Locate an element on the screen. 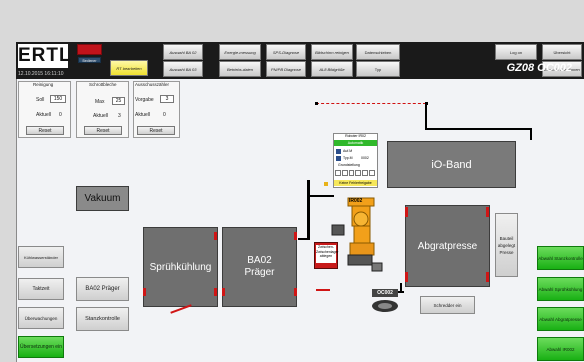 The width and height of the screenshot is (584, 362). ba02-praeger-button: BA02 Präger is located at coordinates (102, 289).